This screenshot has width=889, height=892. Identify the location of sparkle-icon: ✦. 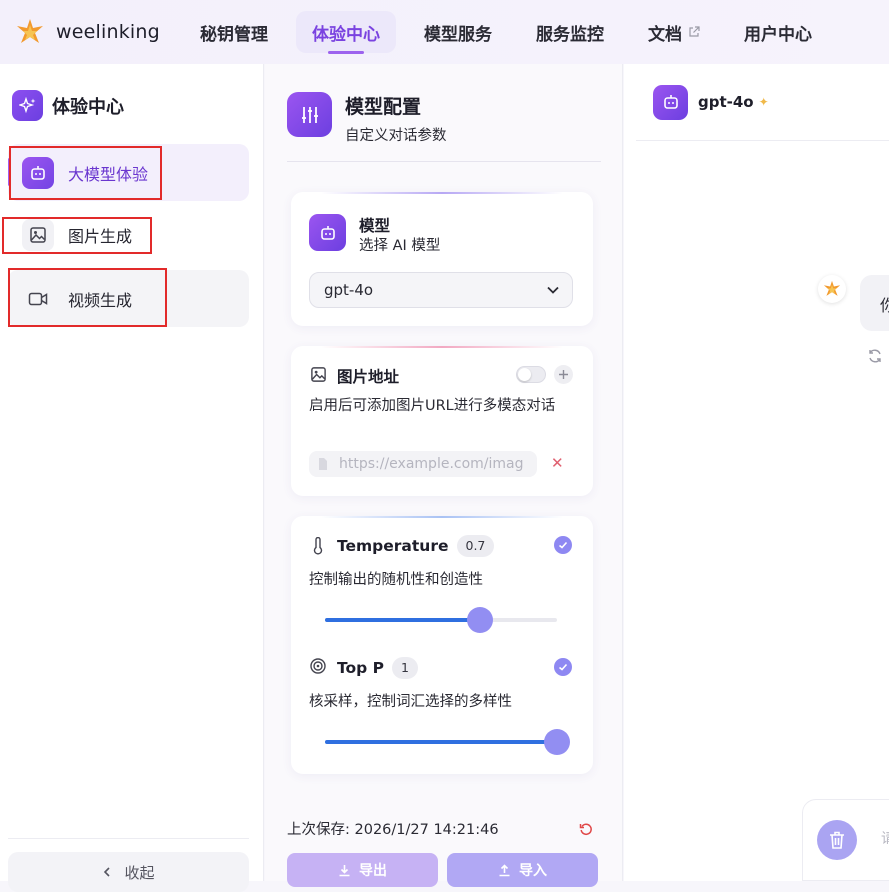
(763, 102).